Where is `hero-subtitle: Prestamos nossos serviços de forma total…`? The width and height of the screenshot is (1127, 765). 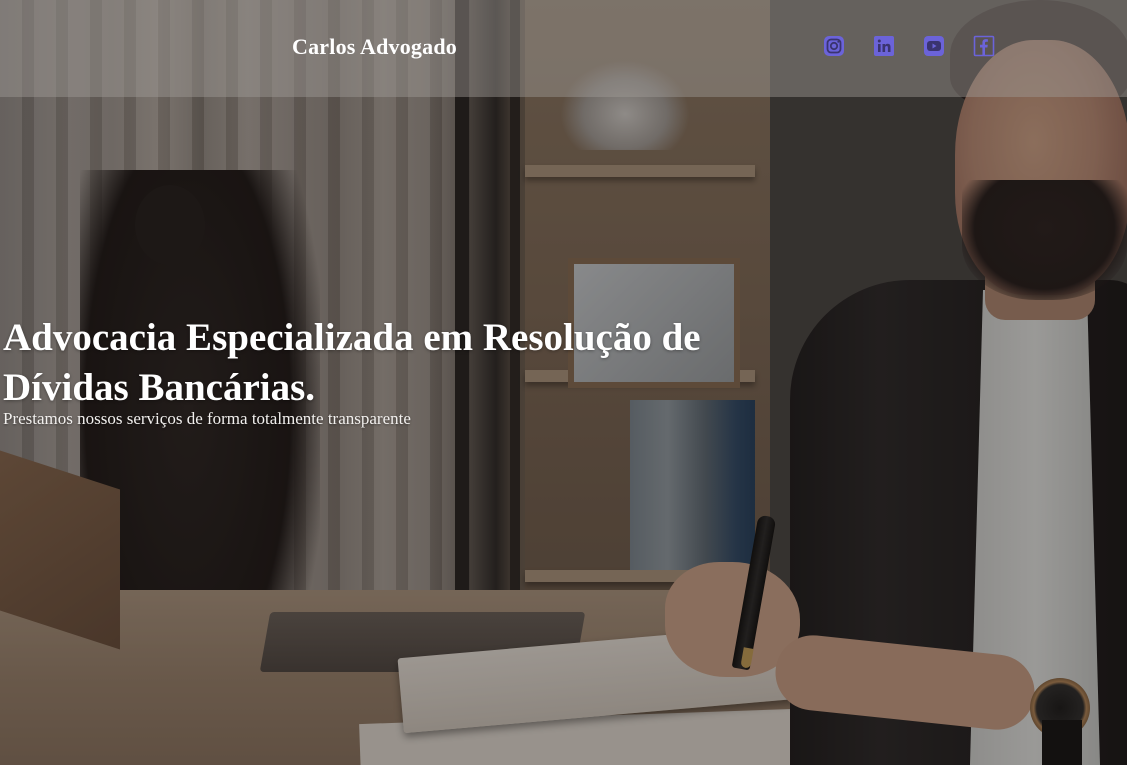
hero-subtitle: Prestamos nossos serviços de forma total… is located at coordinates (207, 418).